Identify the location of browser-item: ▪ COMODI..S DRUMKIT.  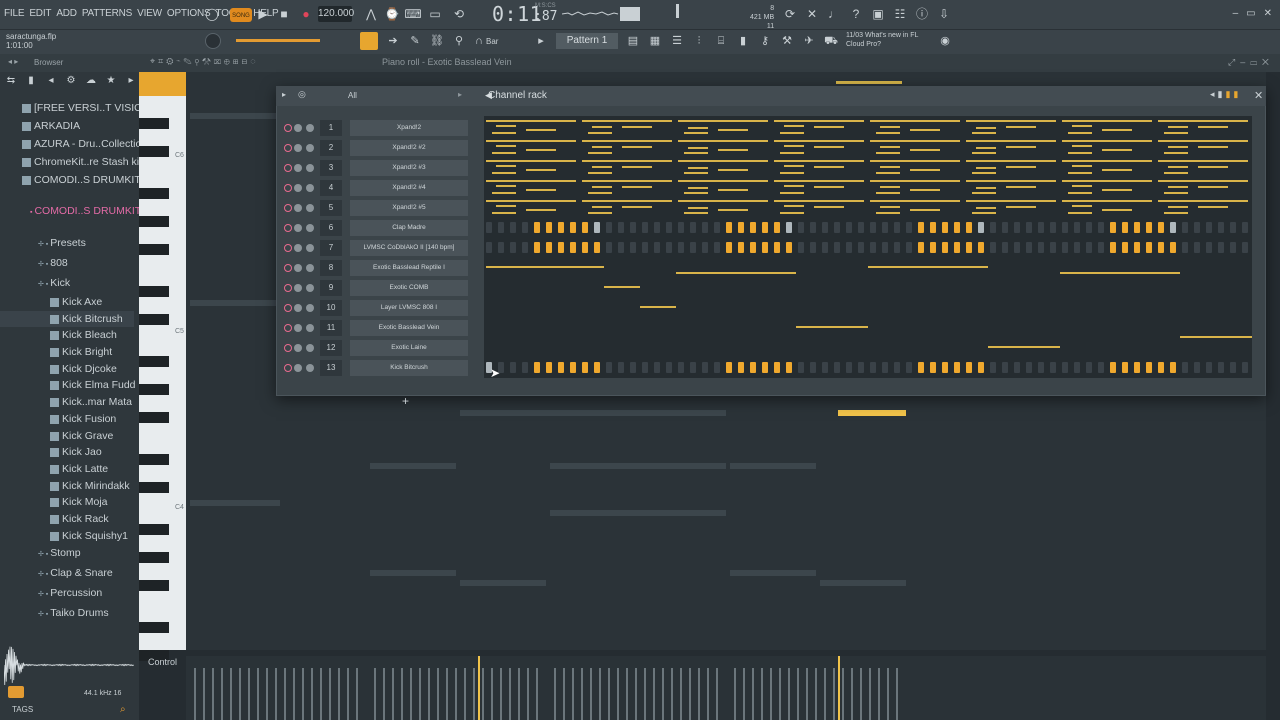
(85, 211).